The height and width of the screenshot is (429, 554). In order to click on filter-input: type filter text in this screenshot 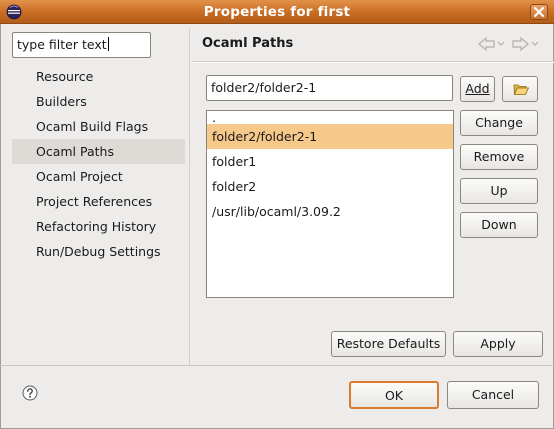, I will do `click(81, 45)`.